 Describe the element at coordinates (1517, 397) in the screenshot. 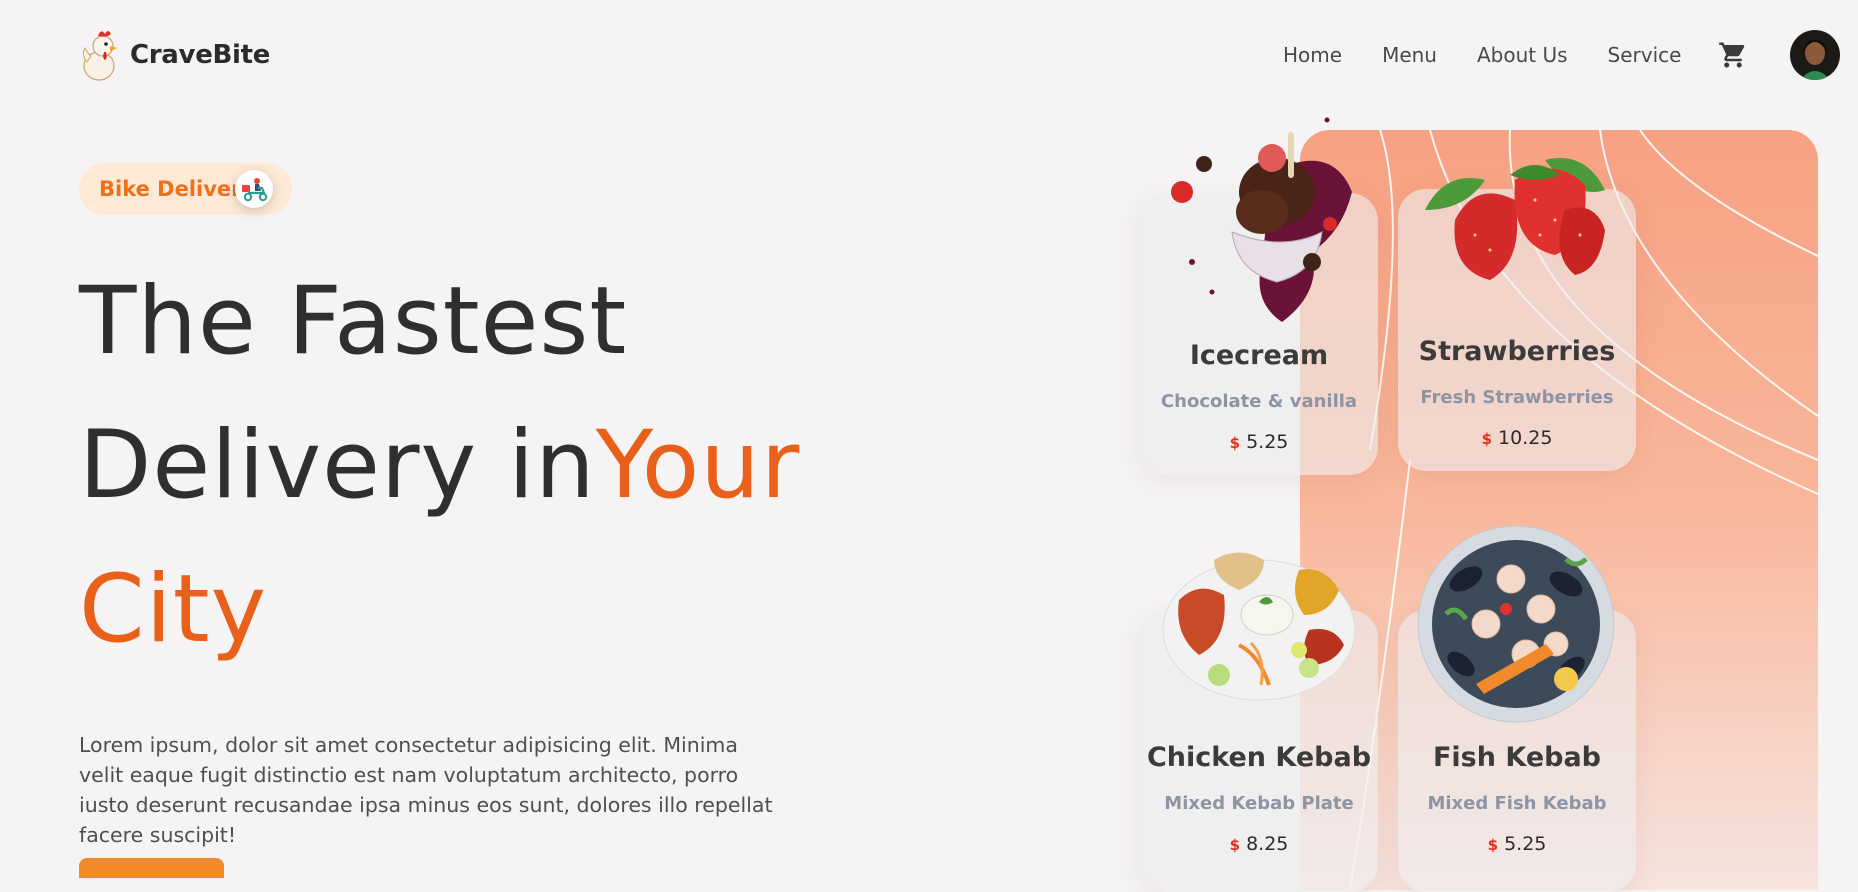

I see `card-subtitle: Fresh Strawberries` at that location.